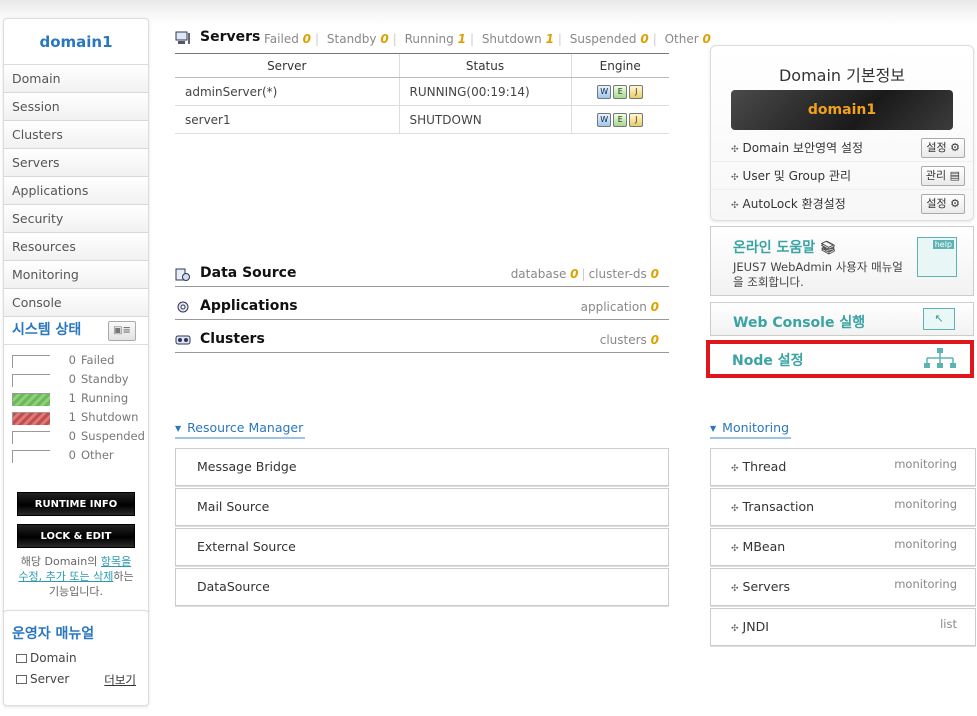 The width and height of the screenshot is (977, 716). What do you see at coordinates (842, 110) in the screenshot?
I see `domain-name-badge: domain1` at bounding box center [842, 110].